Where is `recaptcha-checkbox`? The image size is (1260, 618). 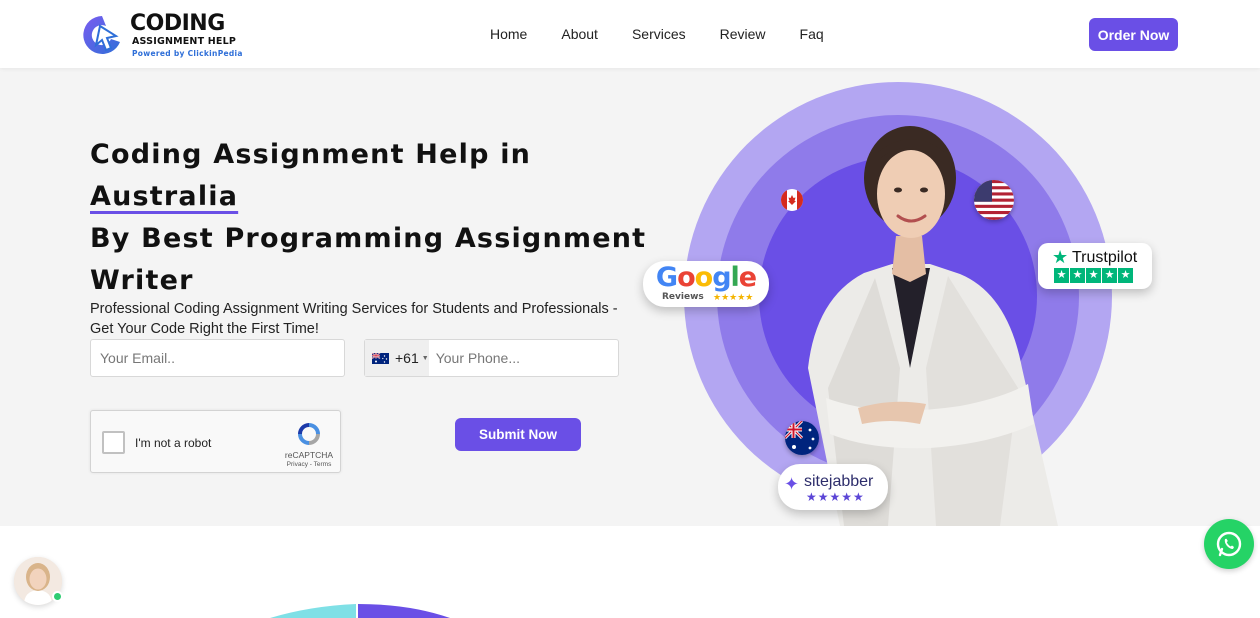
recaptcha-checkbox is located at coordinates (113, 442).